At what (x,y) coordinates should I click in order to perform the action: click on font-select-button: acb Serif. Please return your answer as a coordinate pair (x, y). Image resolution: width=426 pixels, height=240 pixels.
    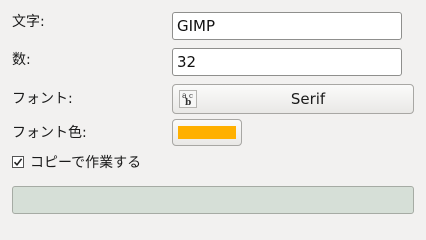
    Looking at the image, I should click on (293, 99).